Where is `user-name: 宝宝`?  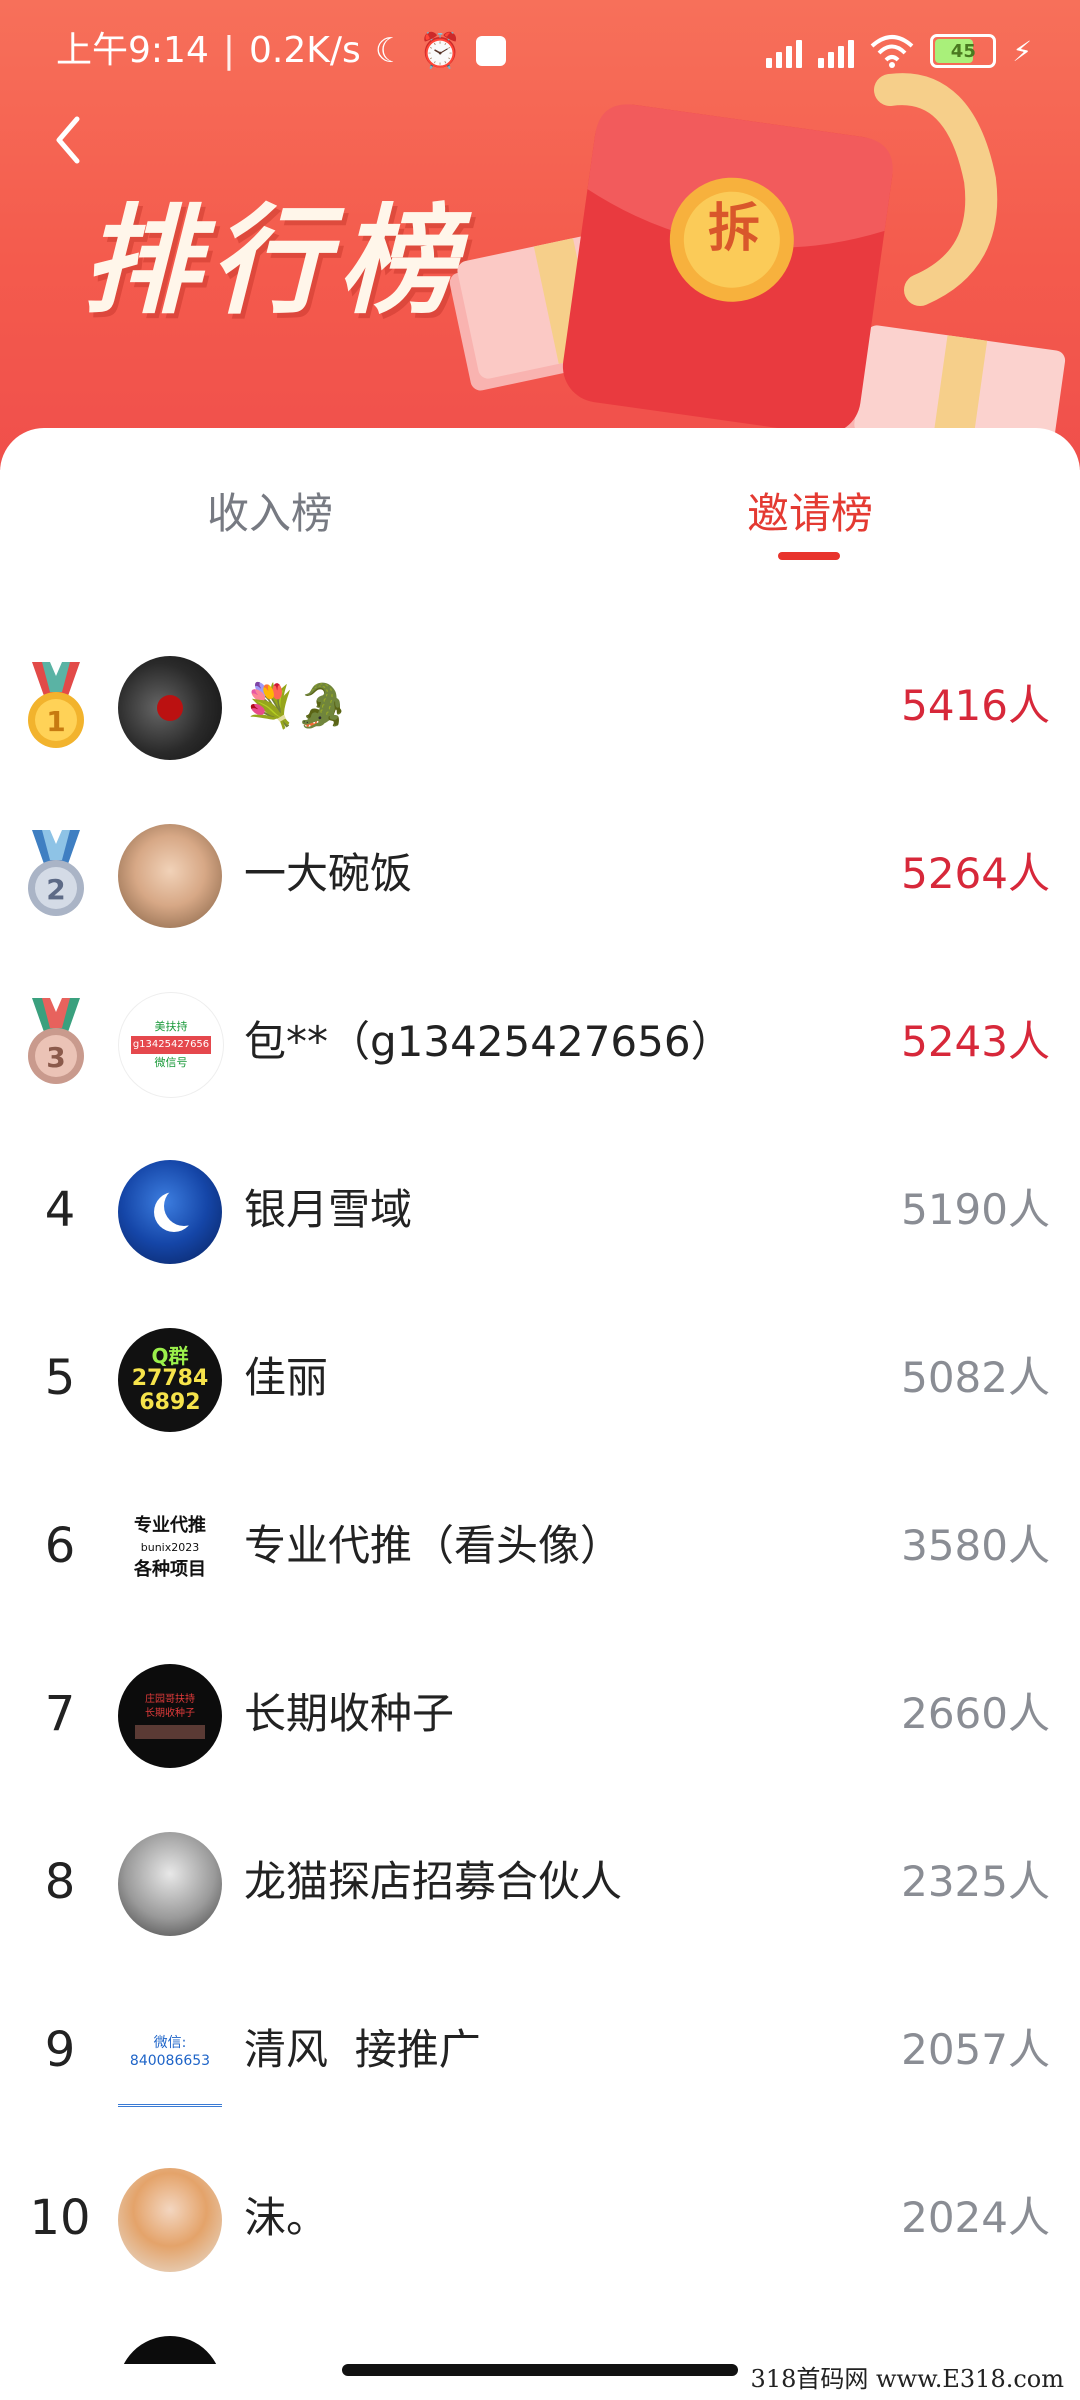
user-name: 宝宝 is located at coordinates (286, 2360).